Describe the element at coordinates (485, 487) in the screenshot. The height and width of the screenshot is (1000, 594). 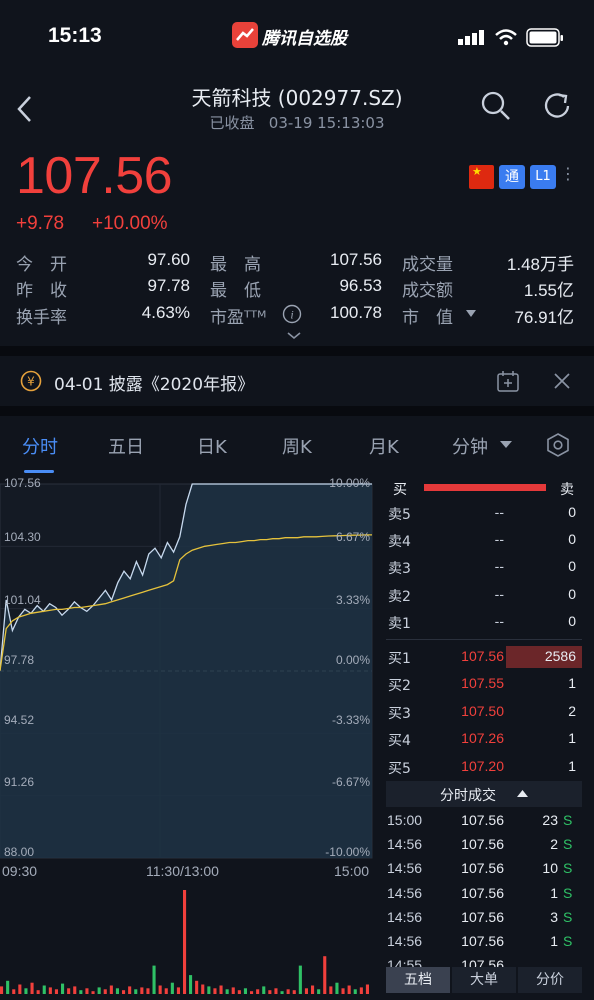
I see `buy-sell-ratio-bar` at that location.